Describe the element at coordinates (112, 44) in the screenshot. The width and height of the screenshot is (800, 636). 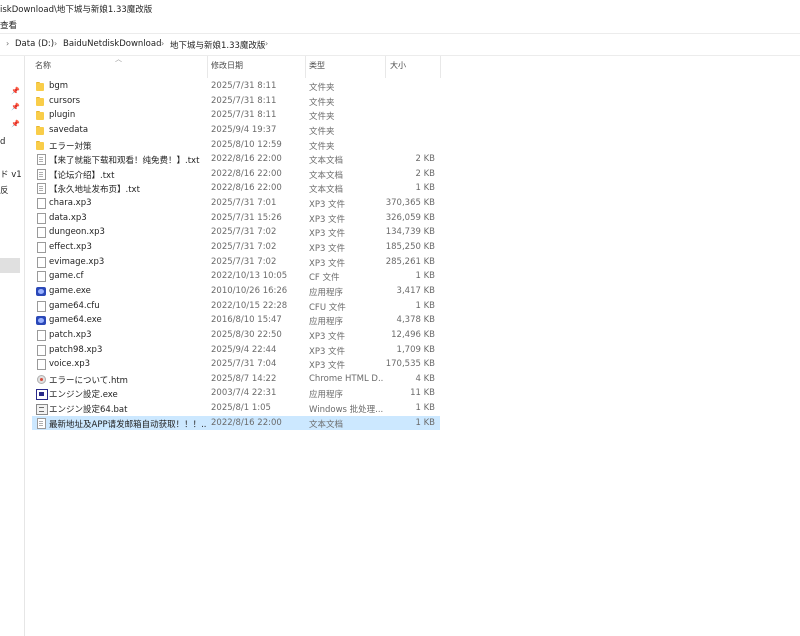
I see `breadcrumb-folder: BaiduNetdiskDownload` at that location.